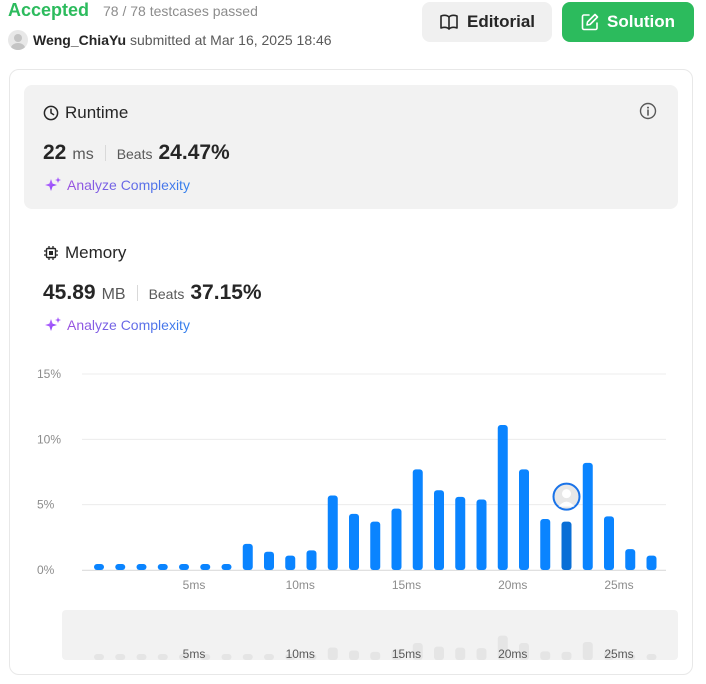 This screenshot has height=684, width=706. Describe the element at coordinates (641, 21) in the screenshot. I see `solution-label: Solution` at that location.